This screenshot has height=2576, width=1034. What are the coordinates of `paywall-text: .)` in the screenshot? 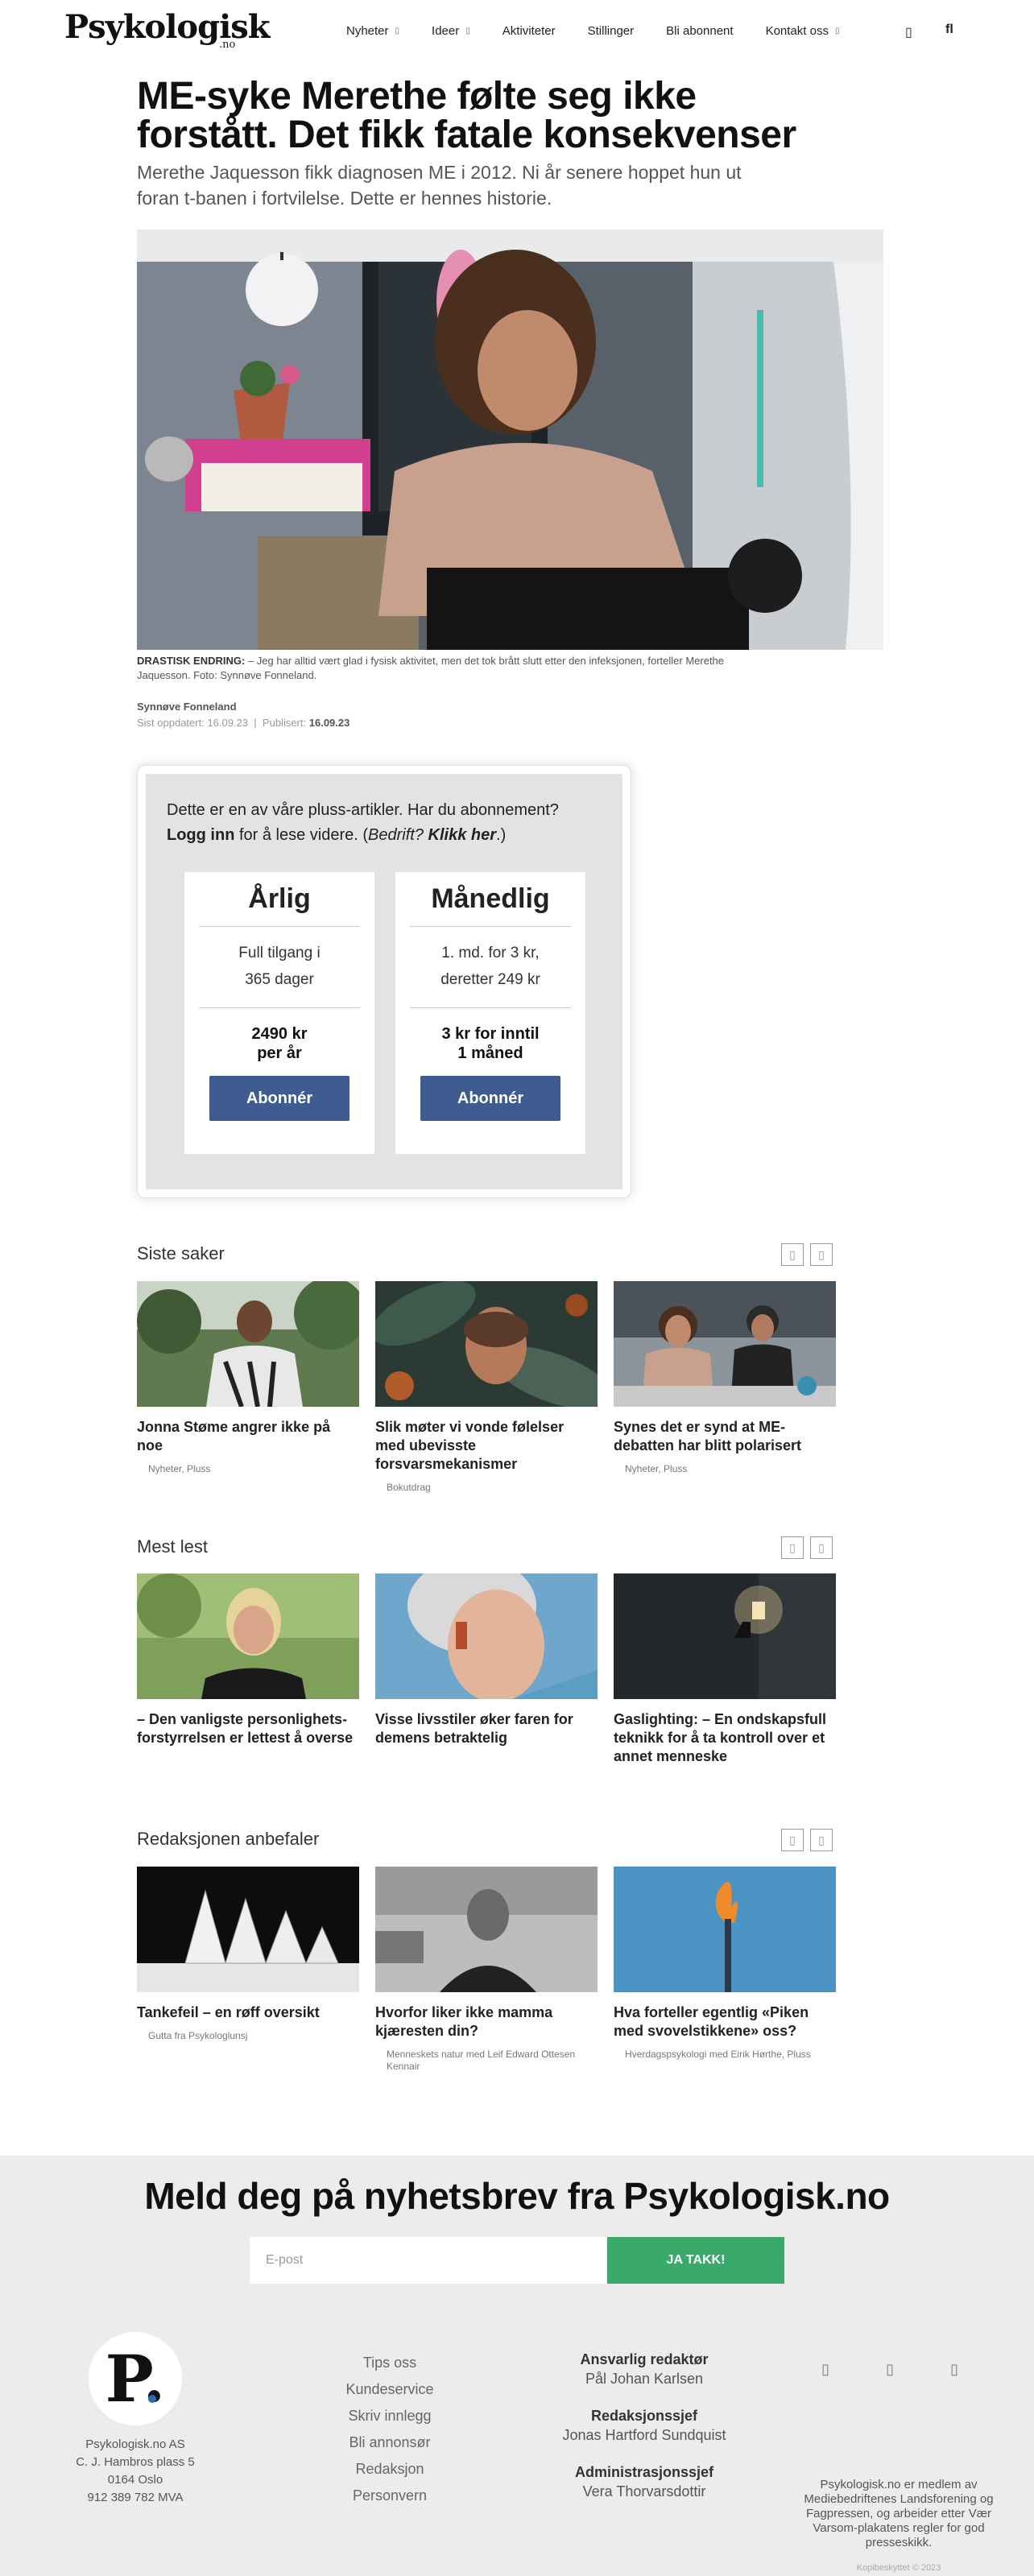 It's located at (501, 835).